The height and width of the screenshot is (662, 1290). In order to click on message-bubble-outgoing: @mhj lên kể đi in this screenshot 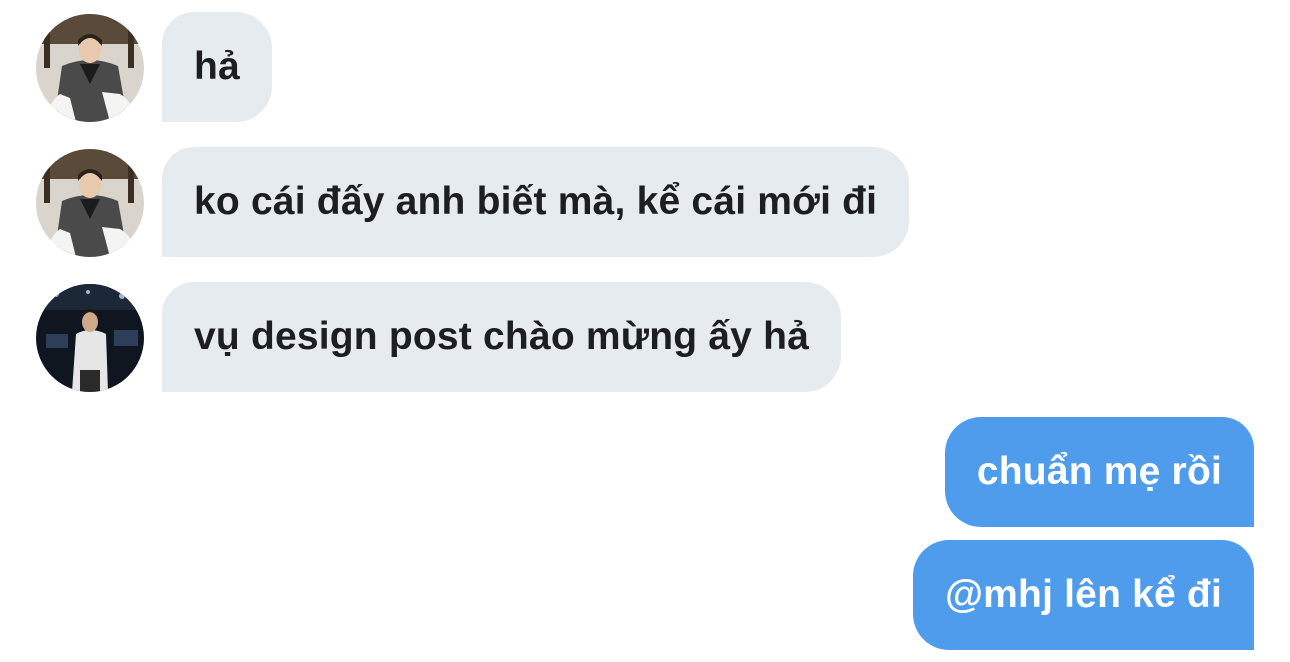, I will do `click(1083, 595)`.